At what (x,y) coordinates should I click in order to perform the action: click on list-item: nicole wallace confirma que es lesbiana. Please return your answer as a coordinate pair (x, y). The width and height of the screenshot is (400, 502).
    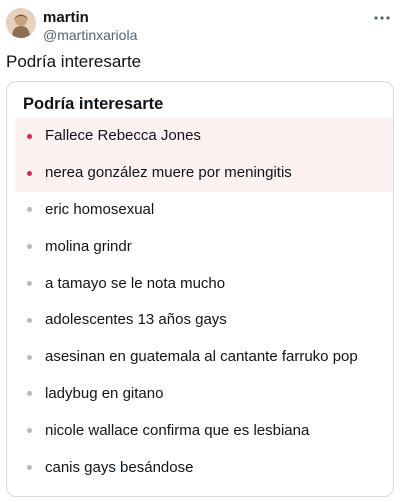
    Looking at the image, I should click on (204, 430).